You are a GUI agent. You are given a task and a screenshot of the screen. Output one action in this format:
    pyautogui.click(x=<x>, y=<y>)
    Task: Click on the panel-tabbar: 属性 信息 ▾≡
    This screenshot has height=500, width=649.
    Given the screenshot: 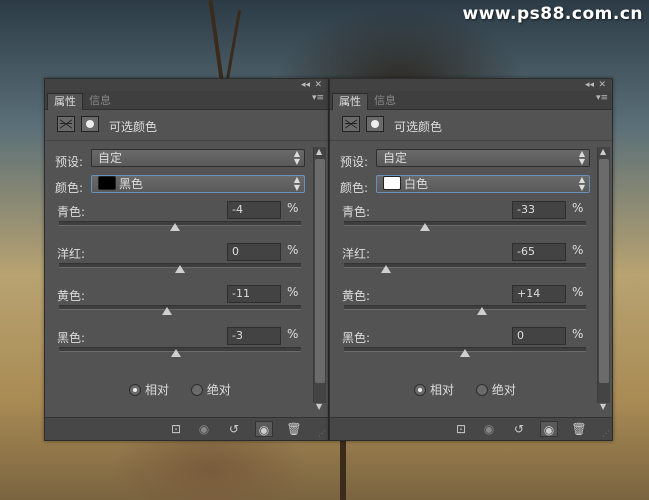 What is the action you would take?
    pyautogui.click(x=471, y=100)
    